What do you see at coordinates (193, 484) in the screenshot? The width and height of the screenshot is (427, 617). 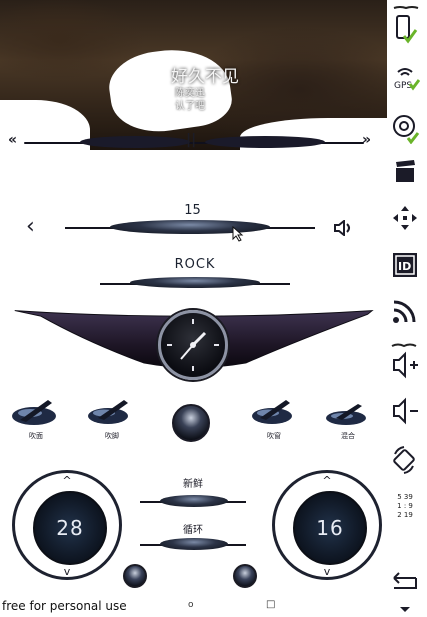 I see `fresh-air-label: 新鲜` at bounding box center [193, 484].